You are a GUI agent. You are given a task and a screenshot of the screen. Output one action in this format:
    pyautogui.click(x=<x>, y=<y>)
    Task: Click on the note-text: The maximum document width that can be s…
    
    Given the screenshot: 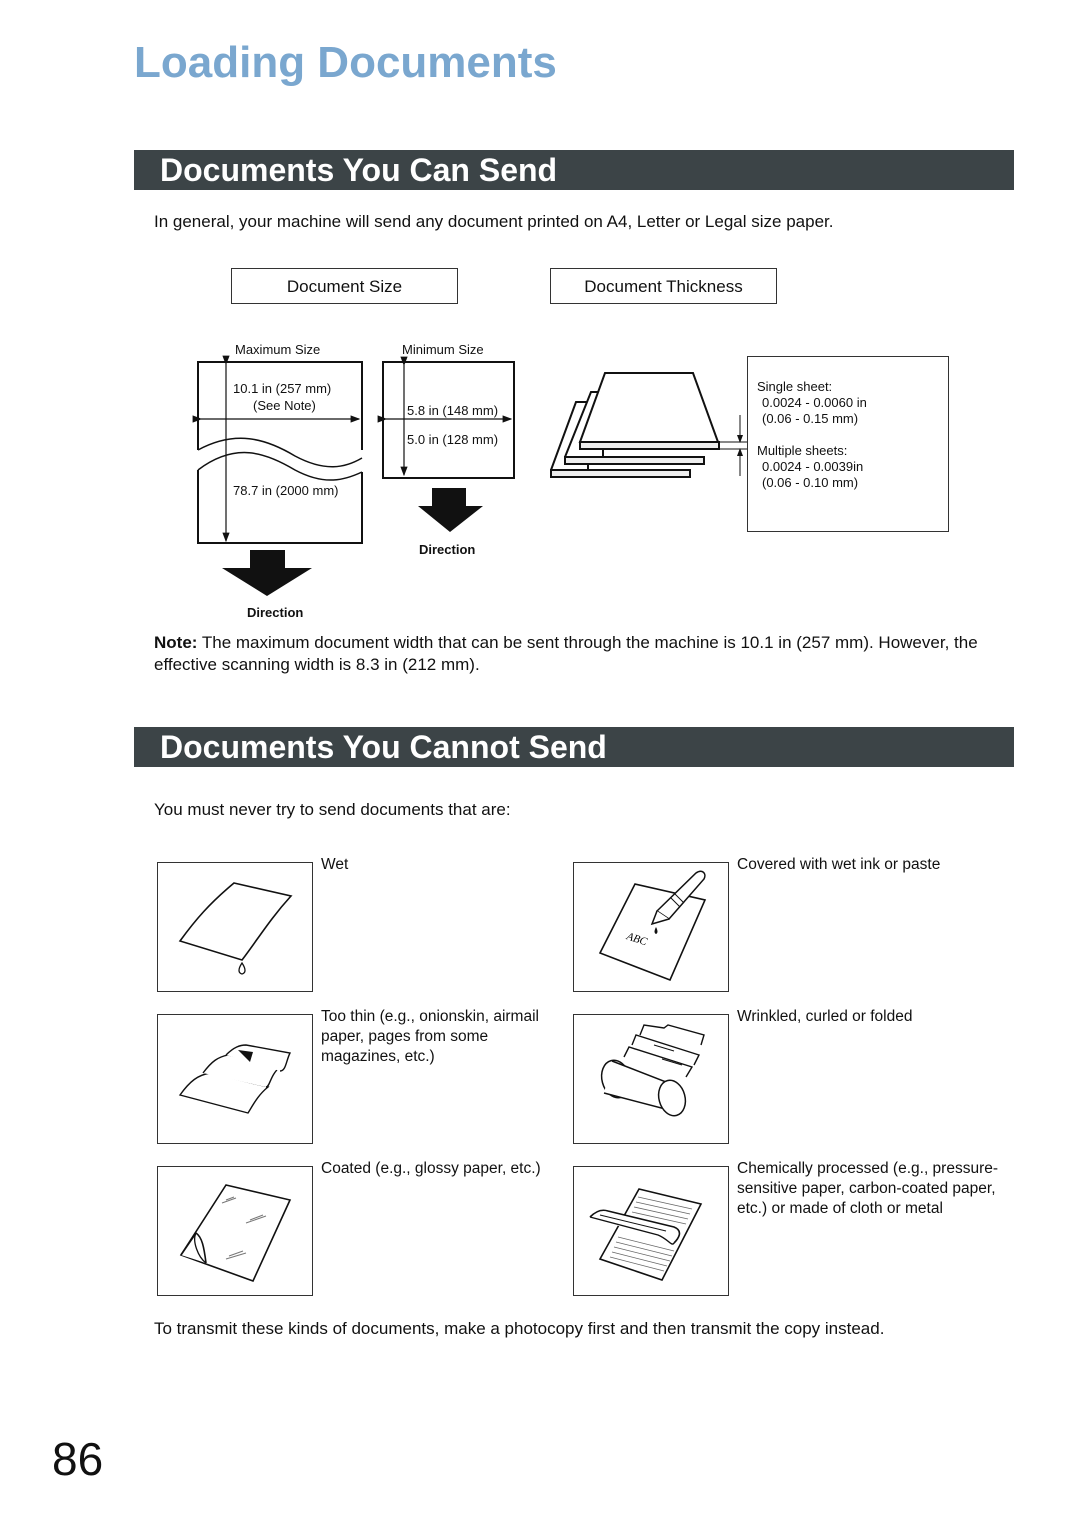 What is the action you would take?
    pyautogui.click(x=566, y=653)
    